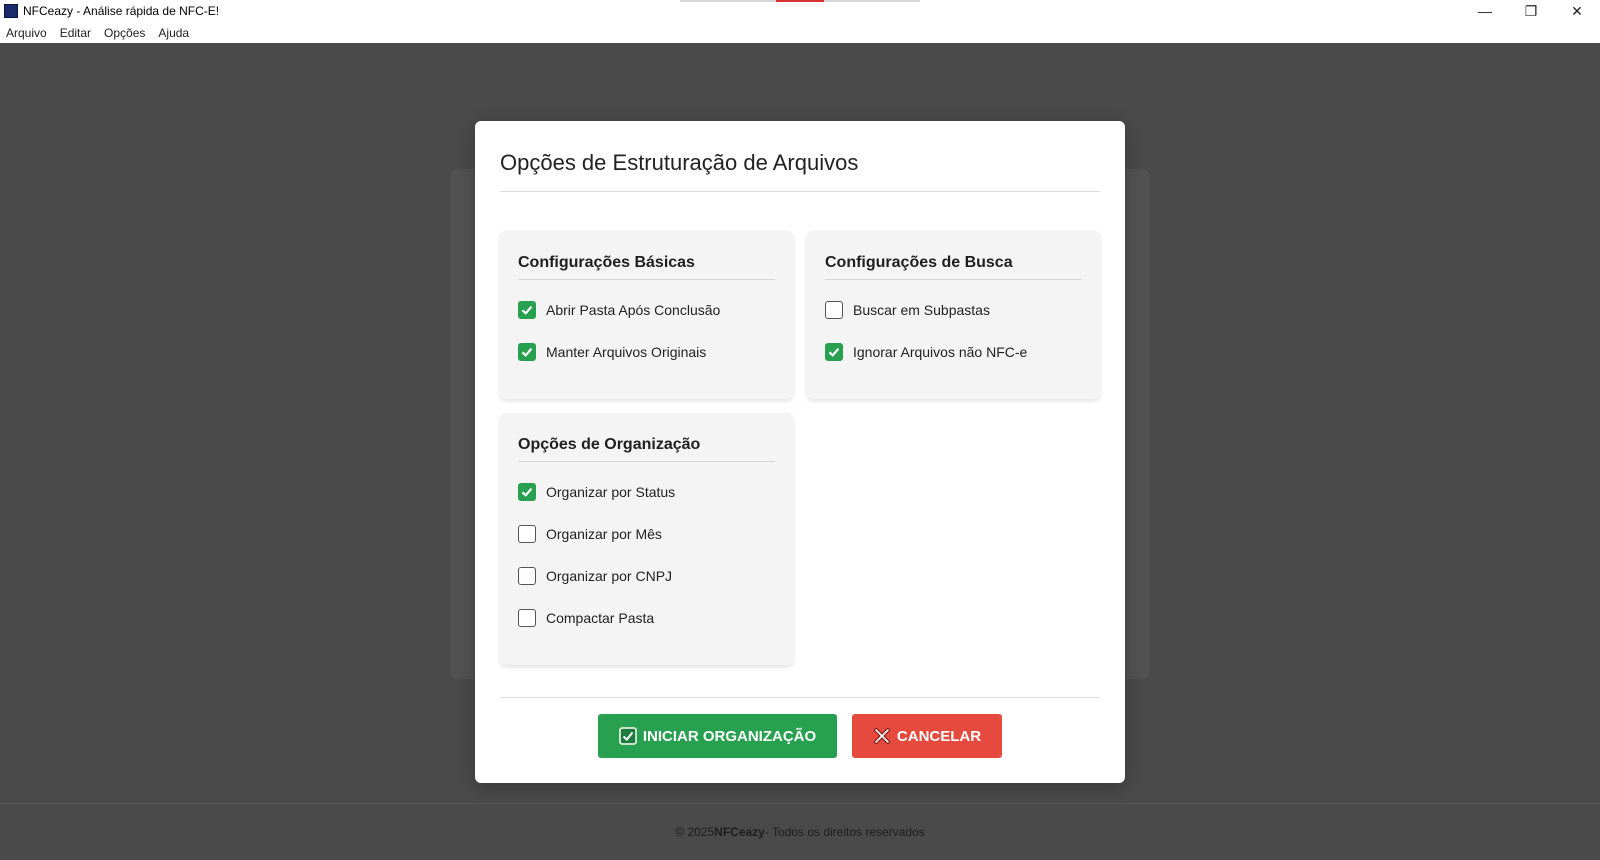 The height and width of the screenshot is (860, 1600). I want to click on restore-button: ❐, so click(1531, 11).